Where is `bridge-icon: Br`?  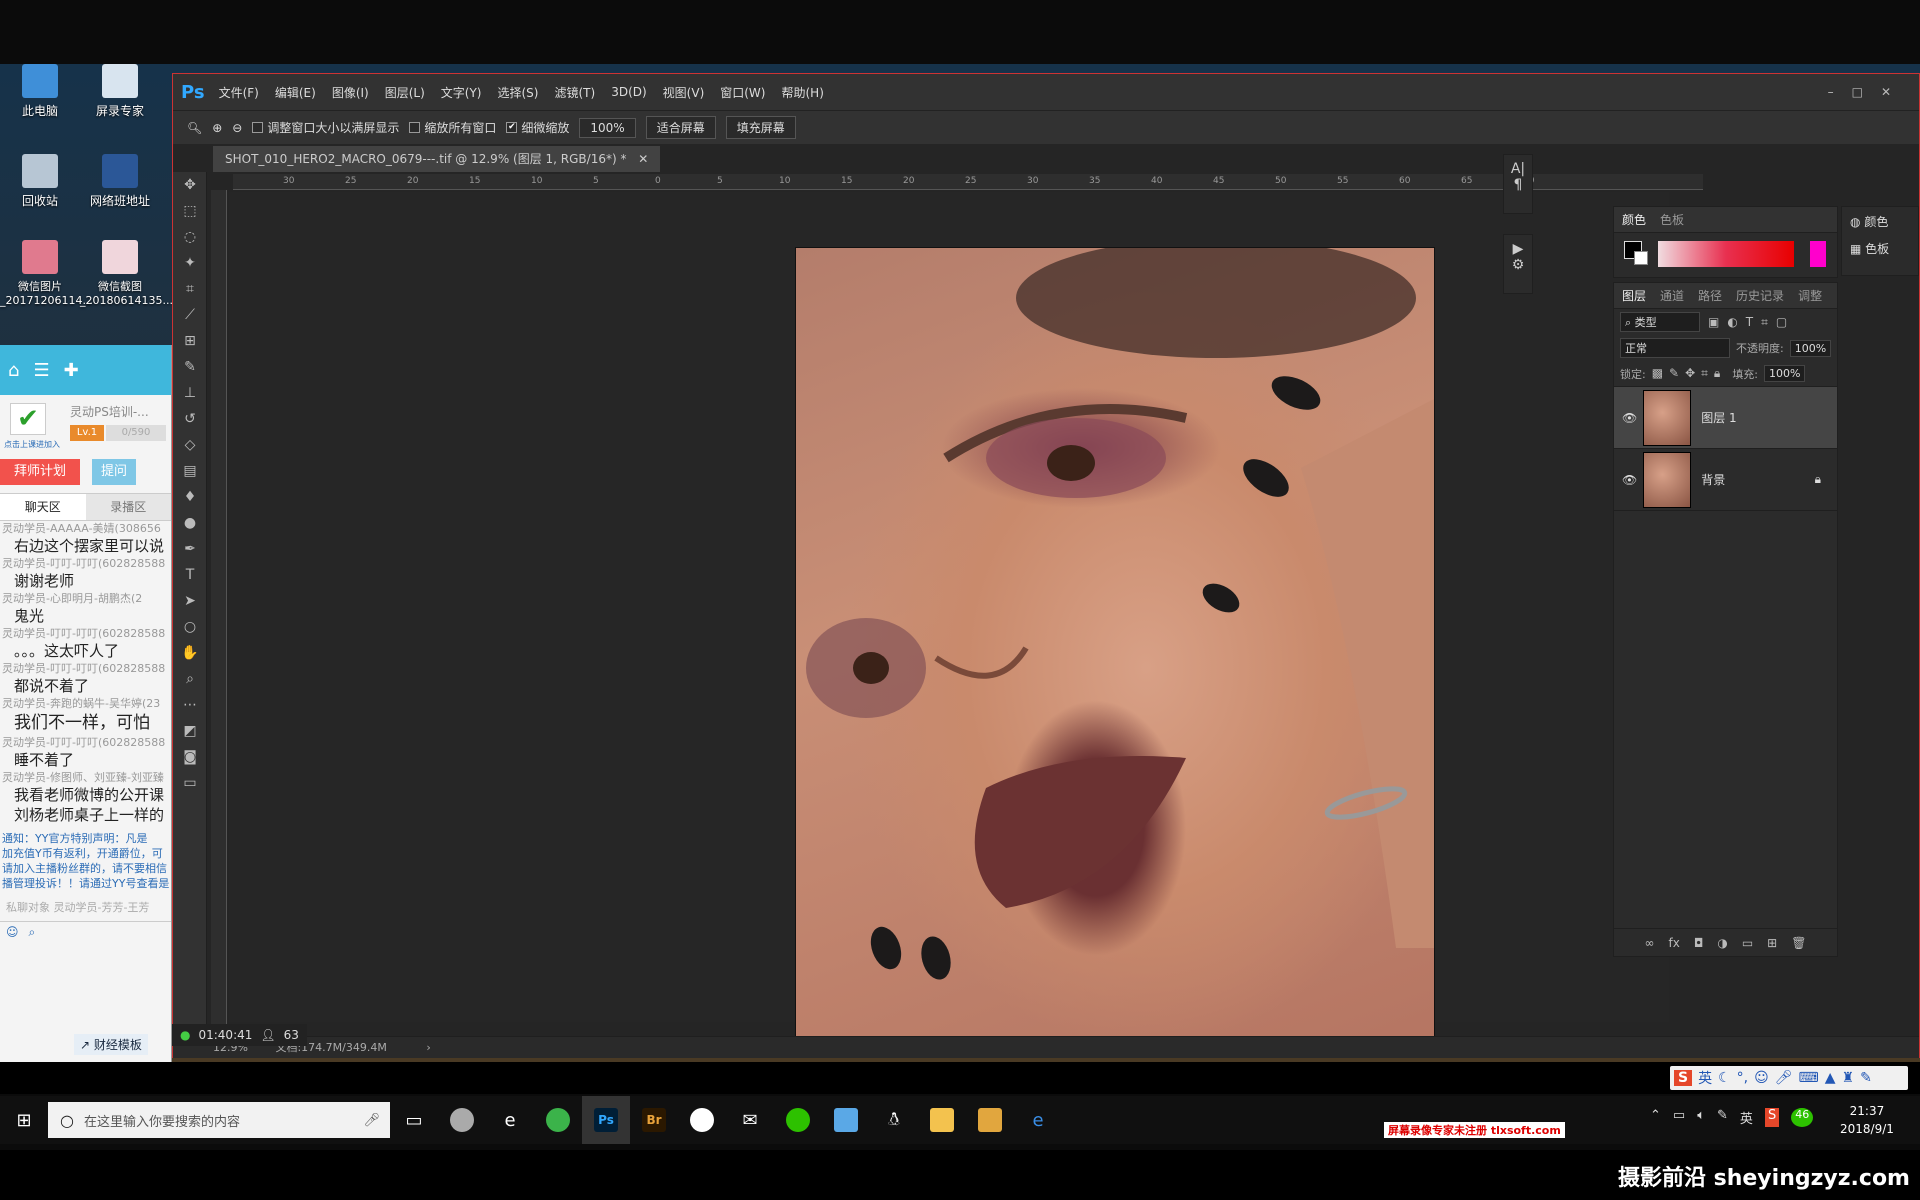
bridge-icon: Br is located at coordinates (654, 1120).